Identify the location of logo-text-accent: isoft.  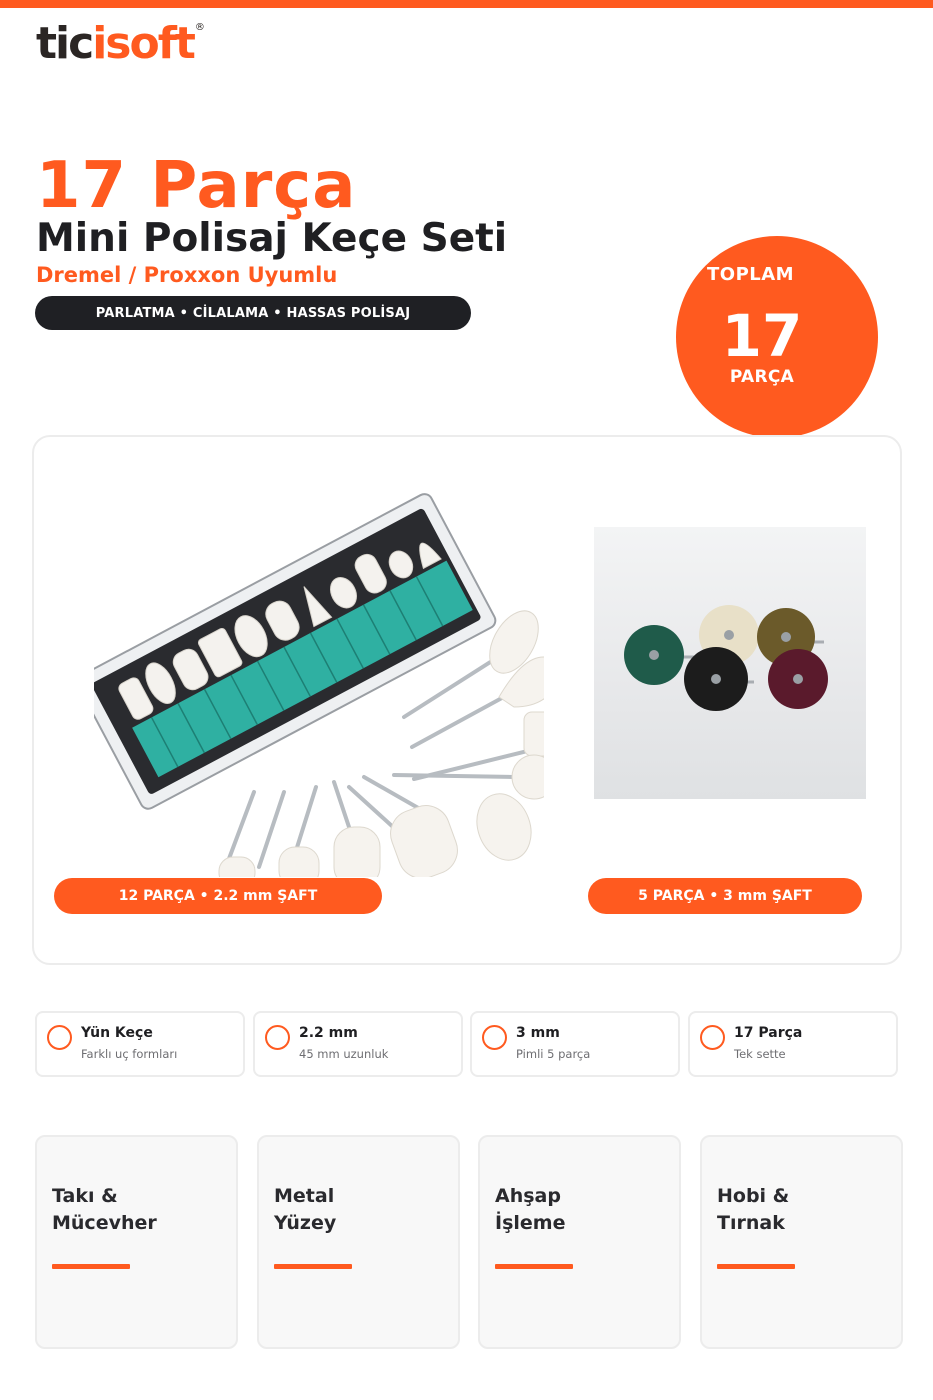
(144, 43).